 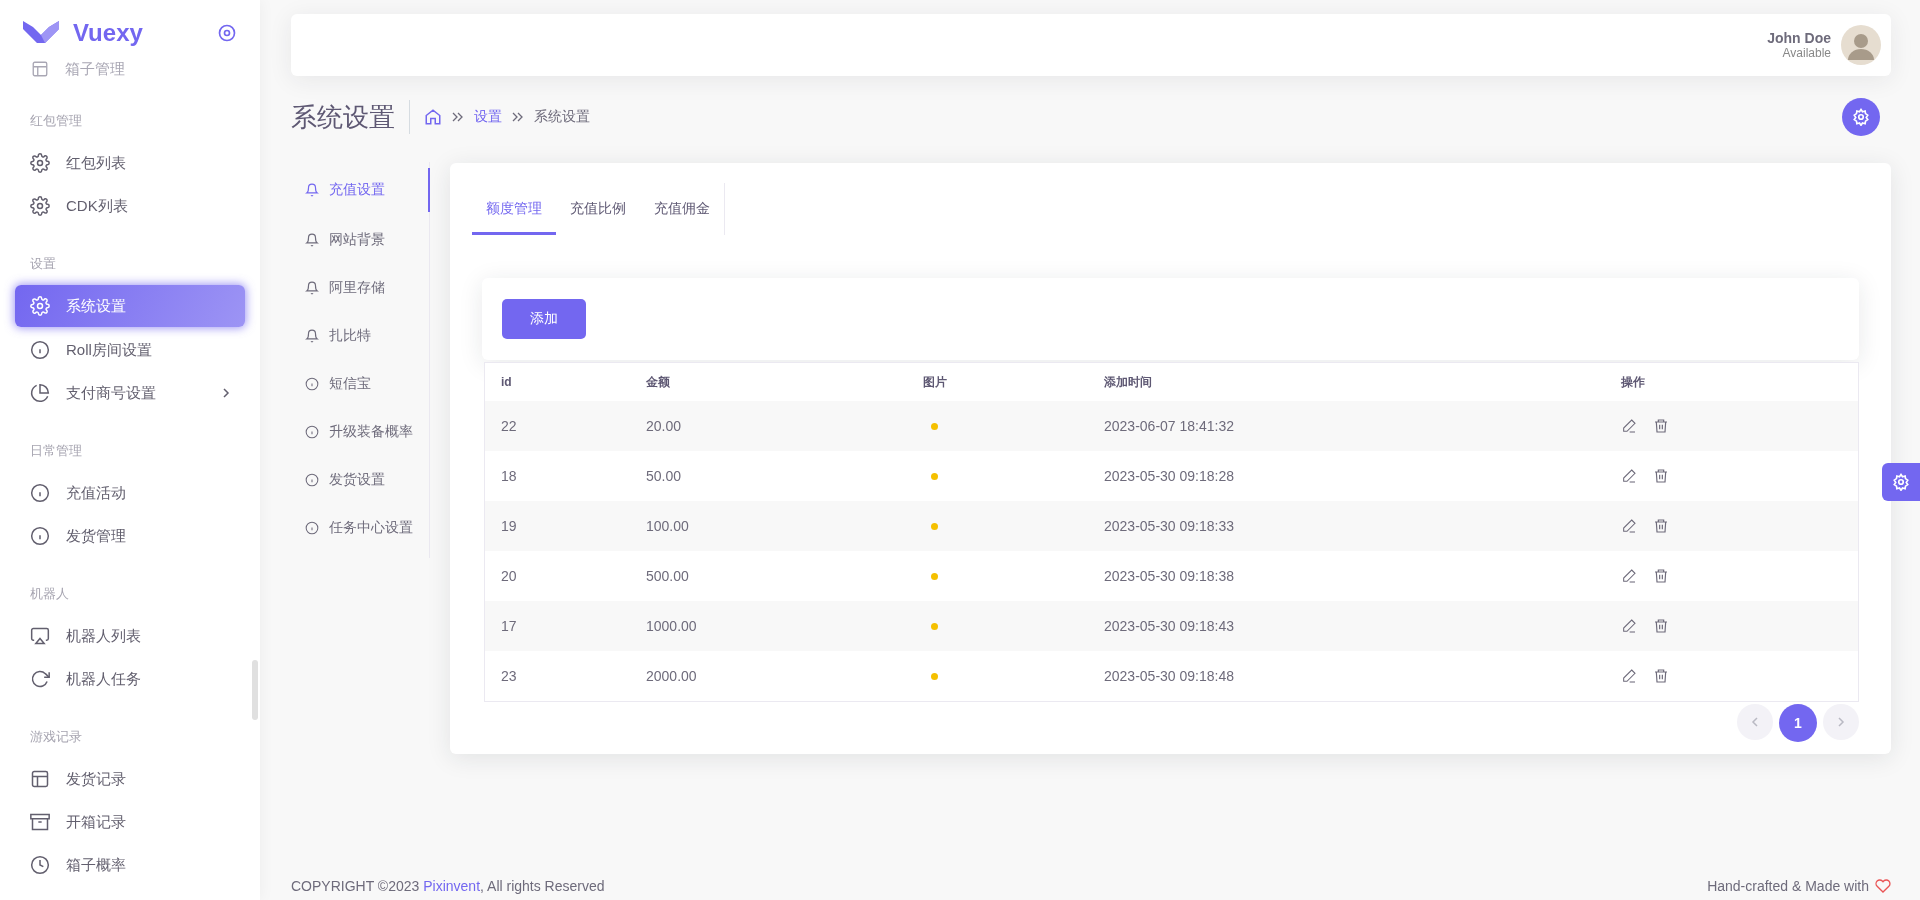 I want to click on clock-icon, so click(x=40, y=865).